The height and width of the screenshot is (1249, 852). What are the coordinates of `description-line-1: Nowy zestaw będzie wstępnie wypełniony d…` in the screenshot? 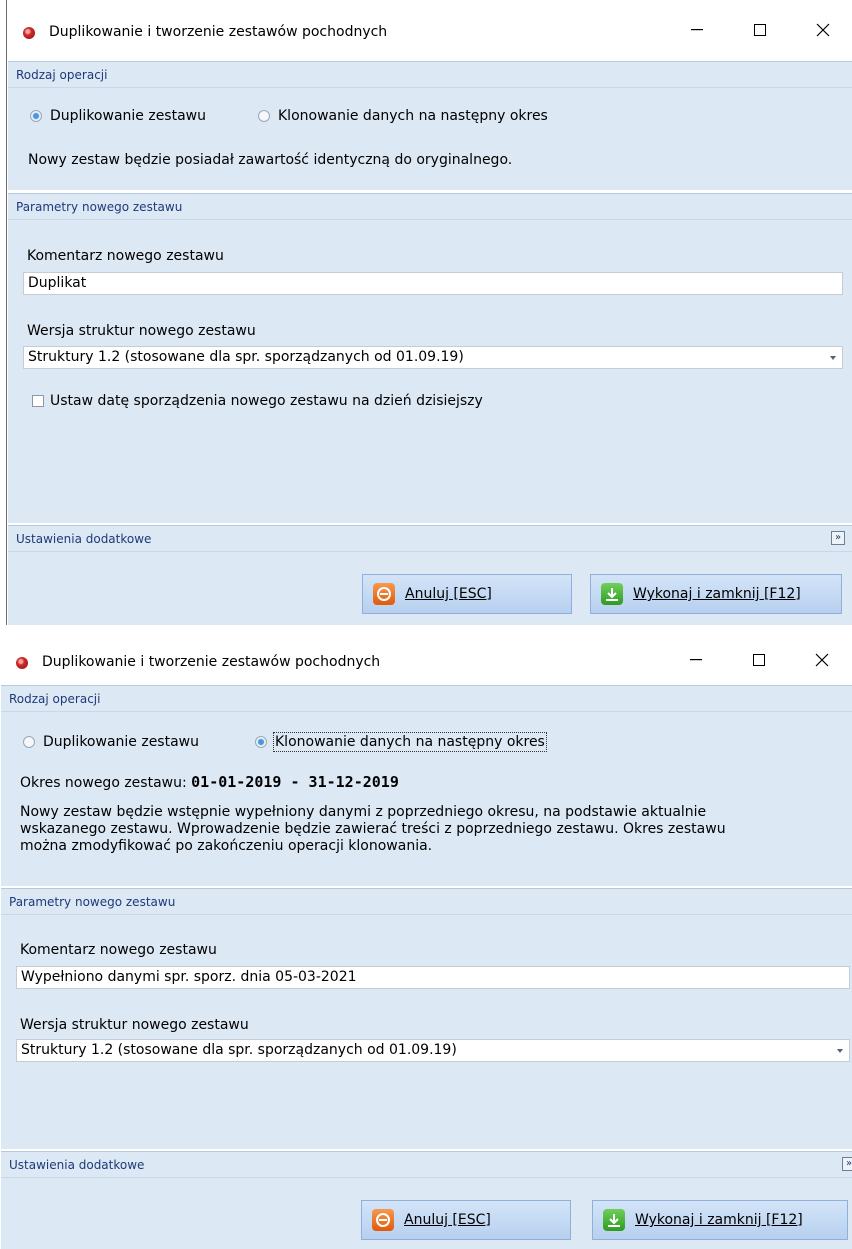 It's located at (363, 812).